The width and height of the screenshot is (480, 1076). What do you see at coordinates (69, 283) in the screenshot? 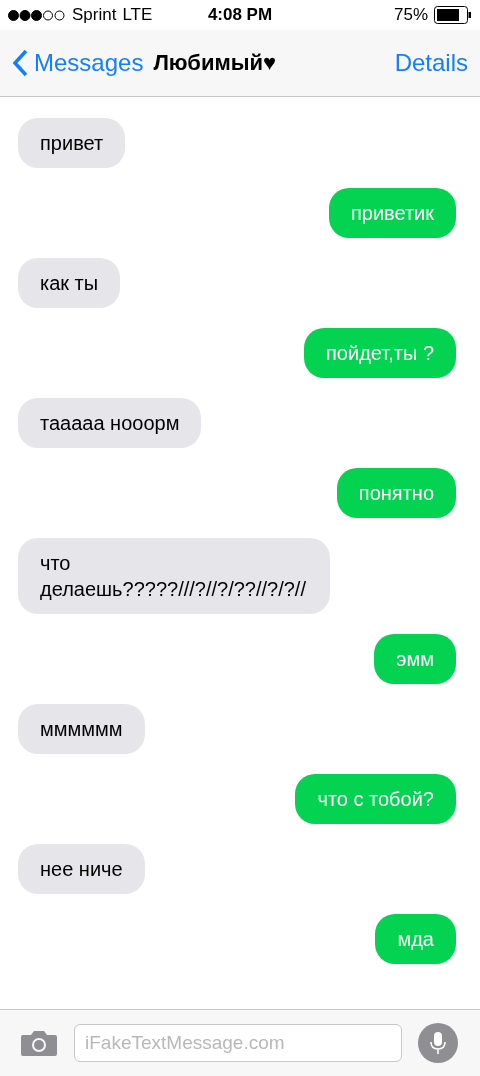
I see `received-message: как ты` at bounding box center [69, 283].